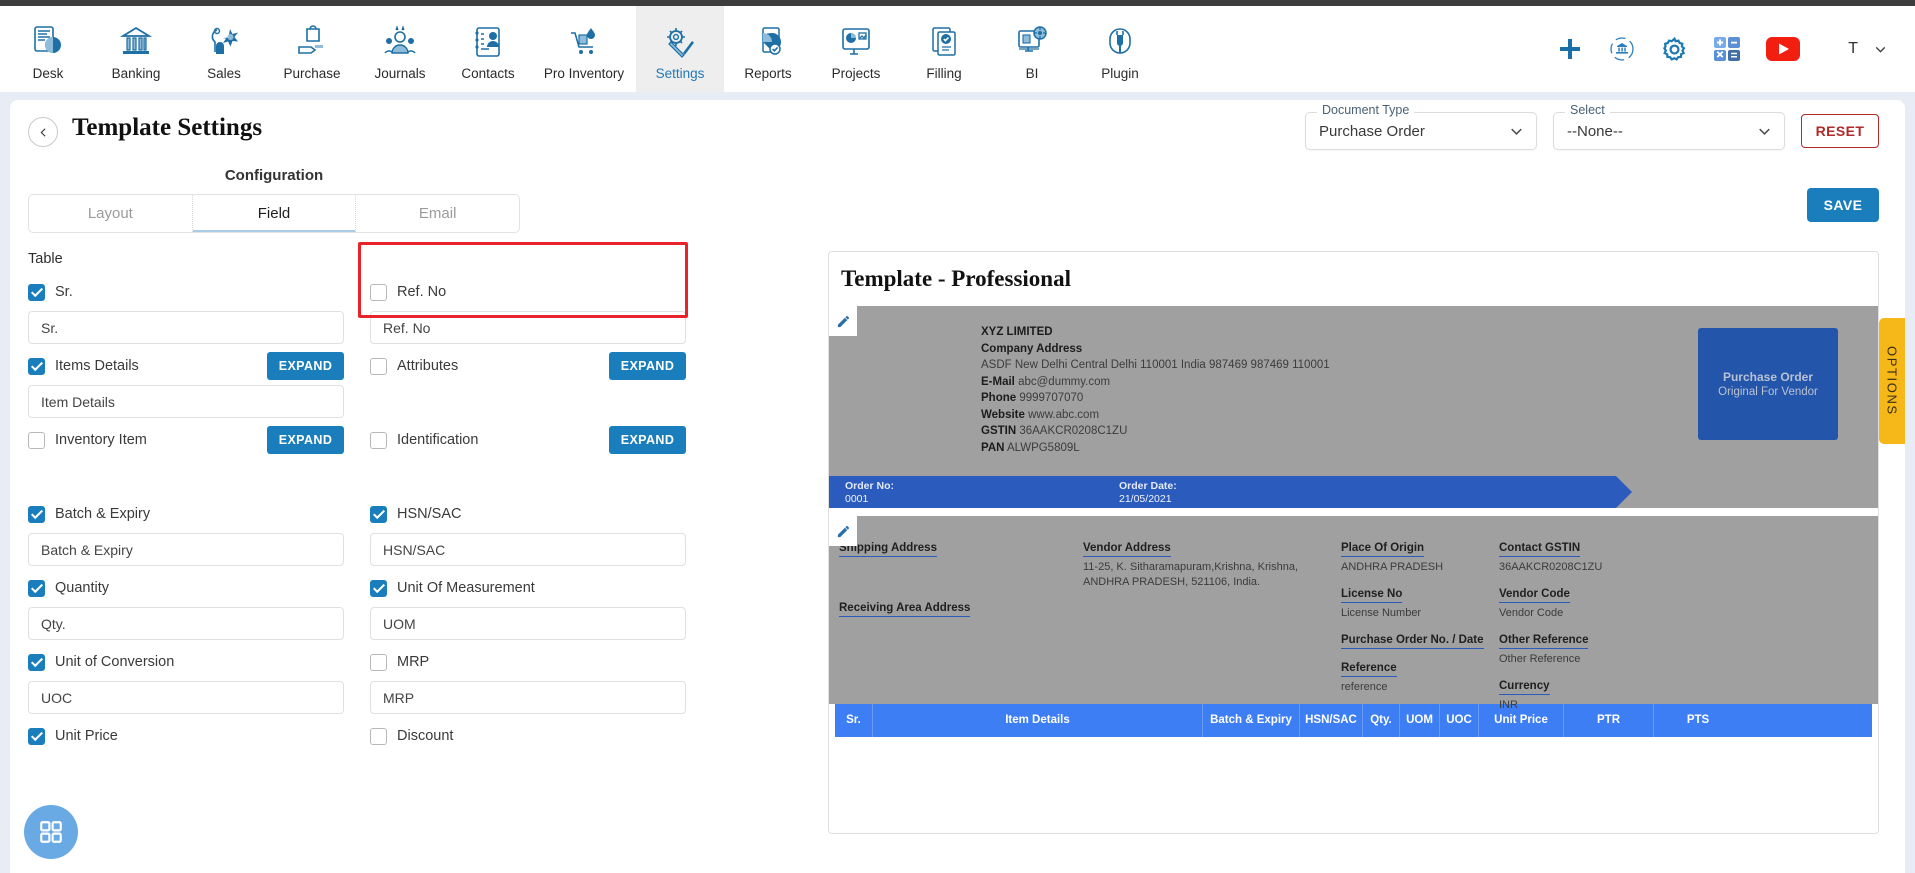 This screenshot has width=1915, height=873. Describe the element at coordinates (488, 73) in the screenshot. I see `nav-item-label: Contacts` at that location.